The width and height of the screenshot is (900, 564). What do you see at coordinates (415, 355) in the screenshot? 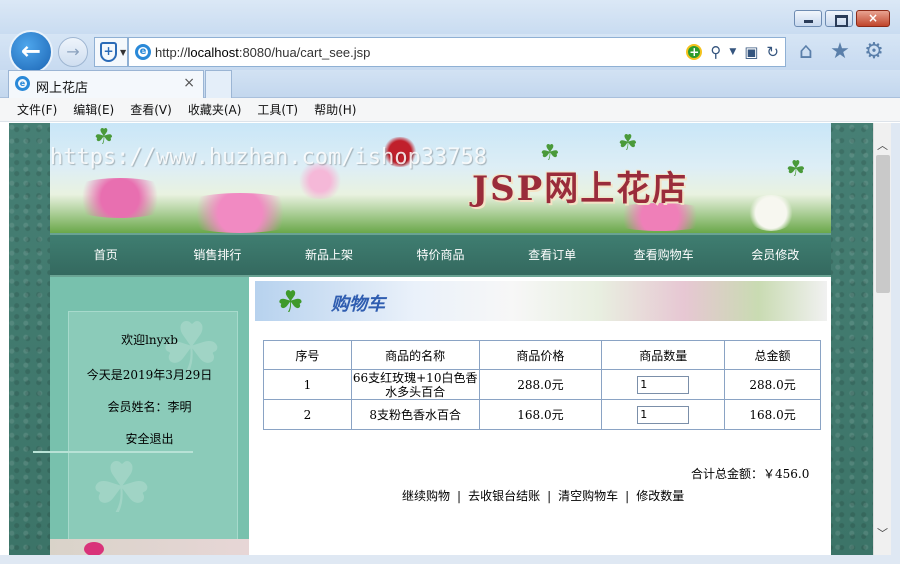
I see `col-product-name: 商品的名称` at bounding box center [415, 355].